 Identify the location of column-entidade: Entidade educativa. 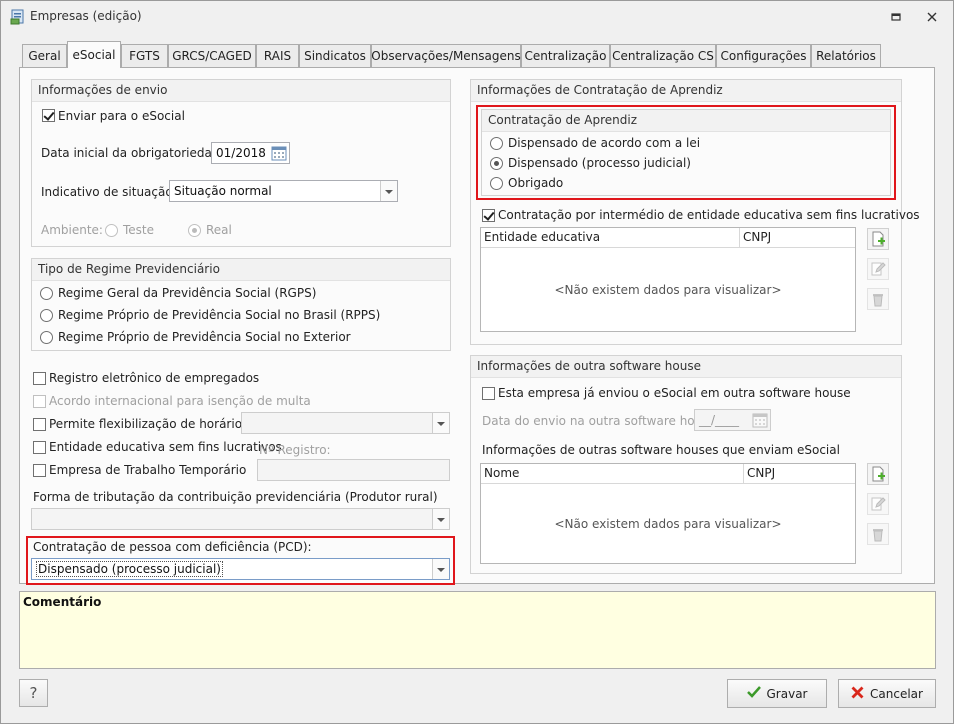
(610, 237).